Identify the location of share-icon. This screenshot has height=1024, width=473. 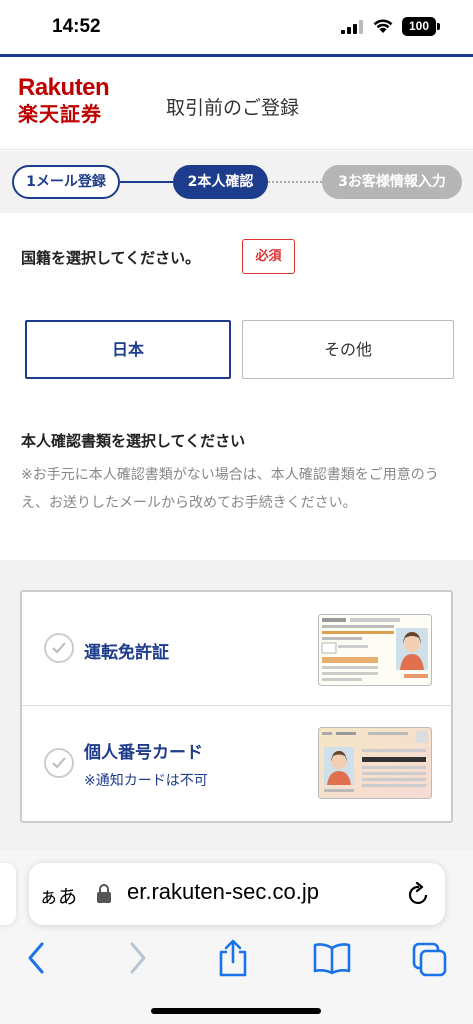
(233, 958).